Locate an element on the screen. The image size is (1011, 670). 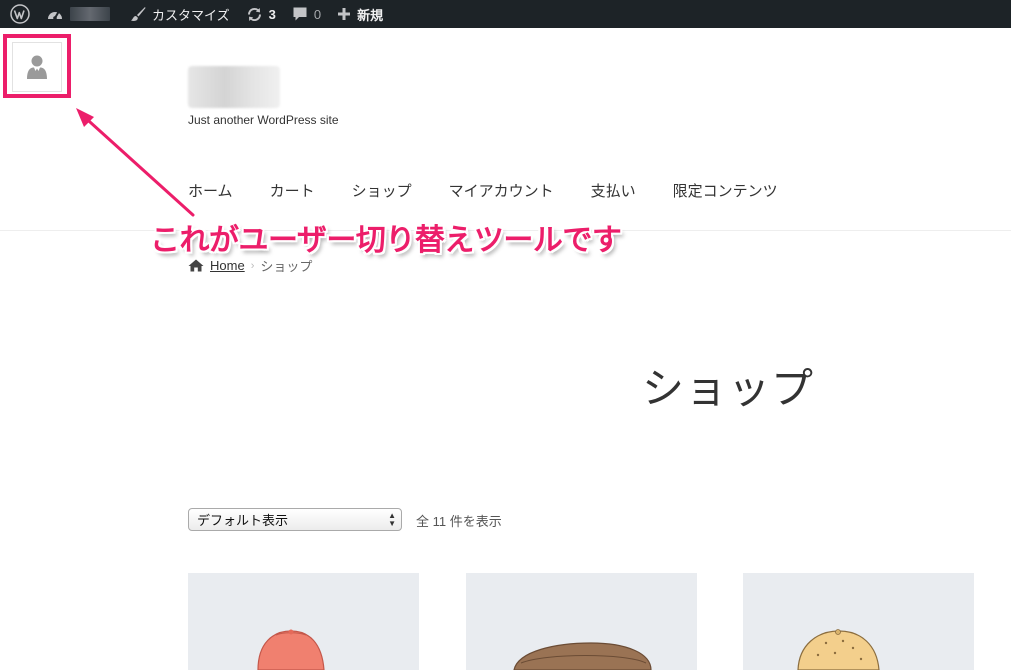
brush-icon is located at coordinates (138, 14).